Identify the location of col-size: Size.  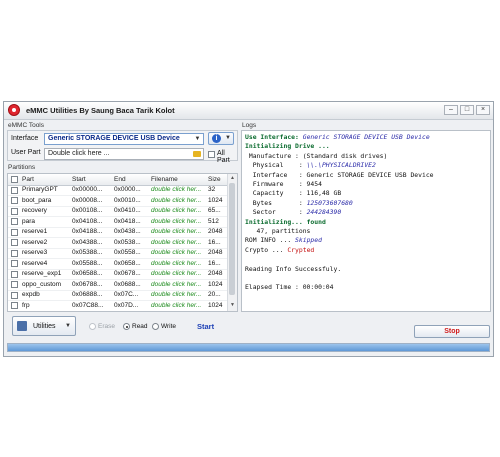
(214, 179).